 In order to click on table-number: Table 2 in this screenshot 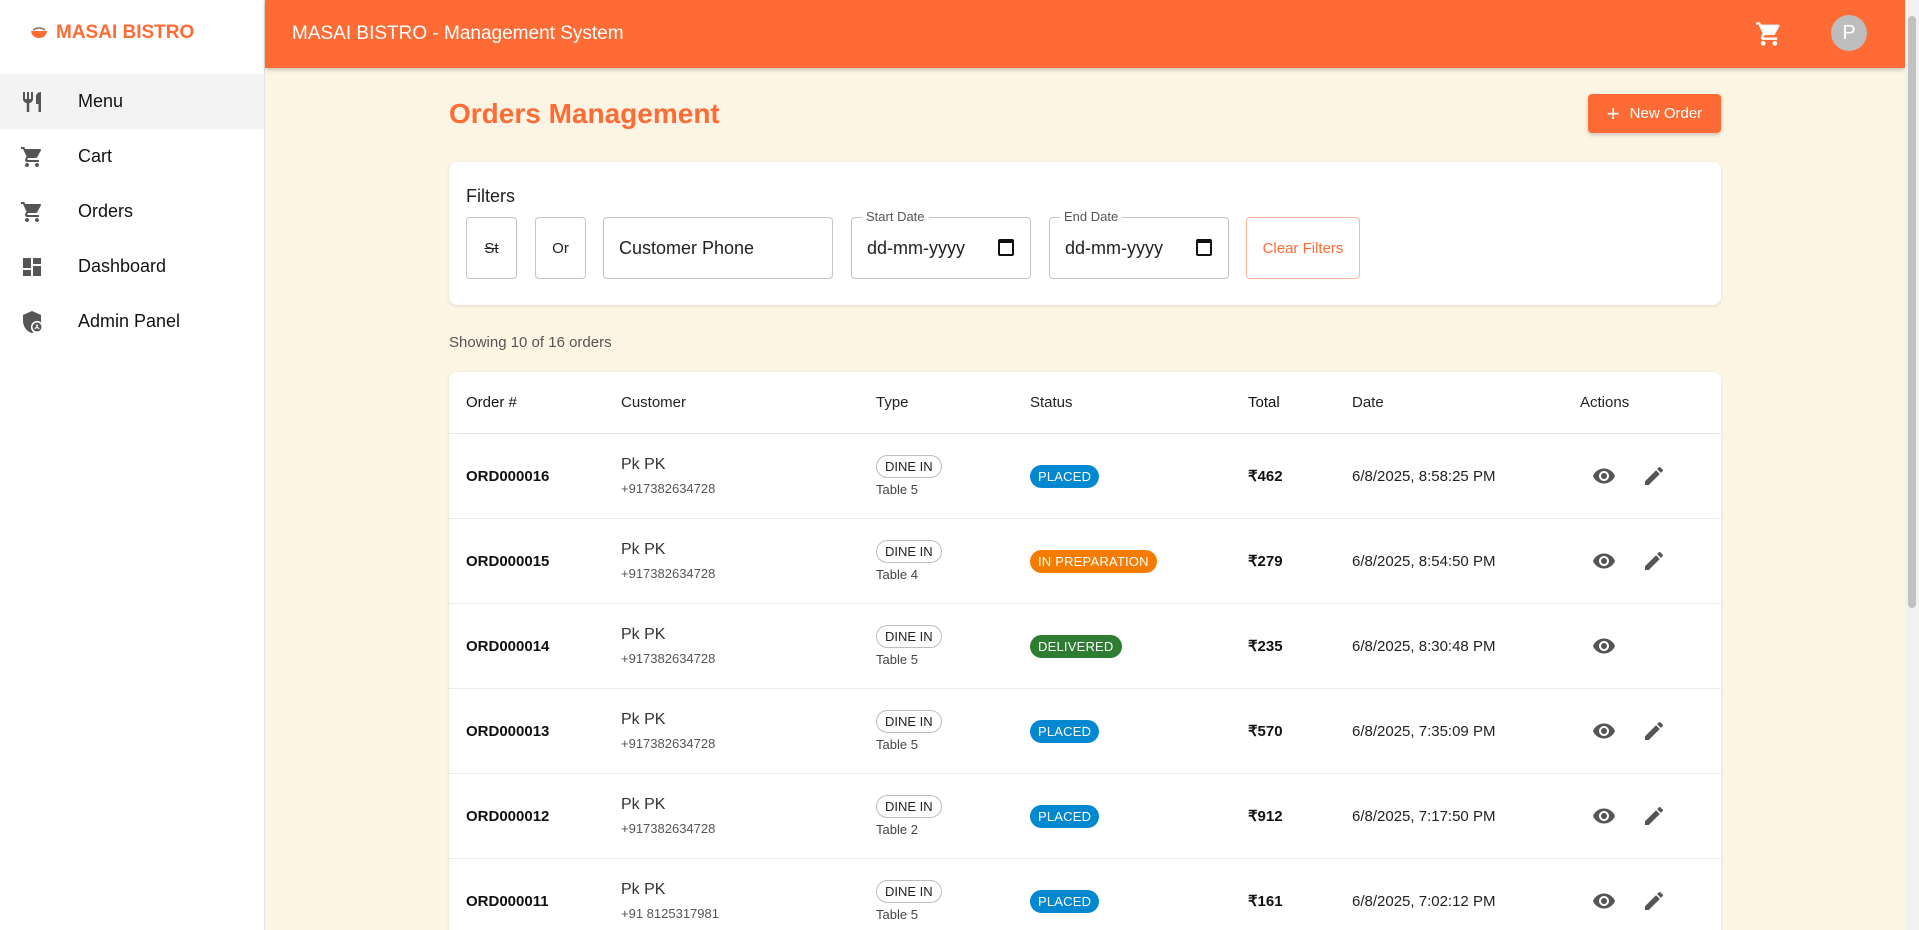, I will do `click(897, 829)`.